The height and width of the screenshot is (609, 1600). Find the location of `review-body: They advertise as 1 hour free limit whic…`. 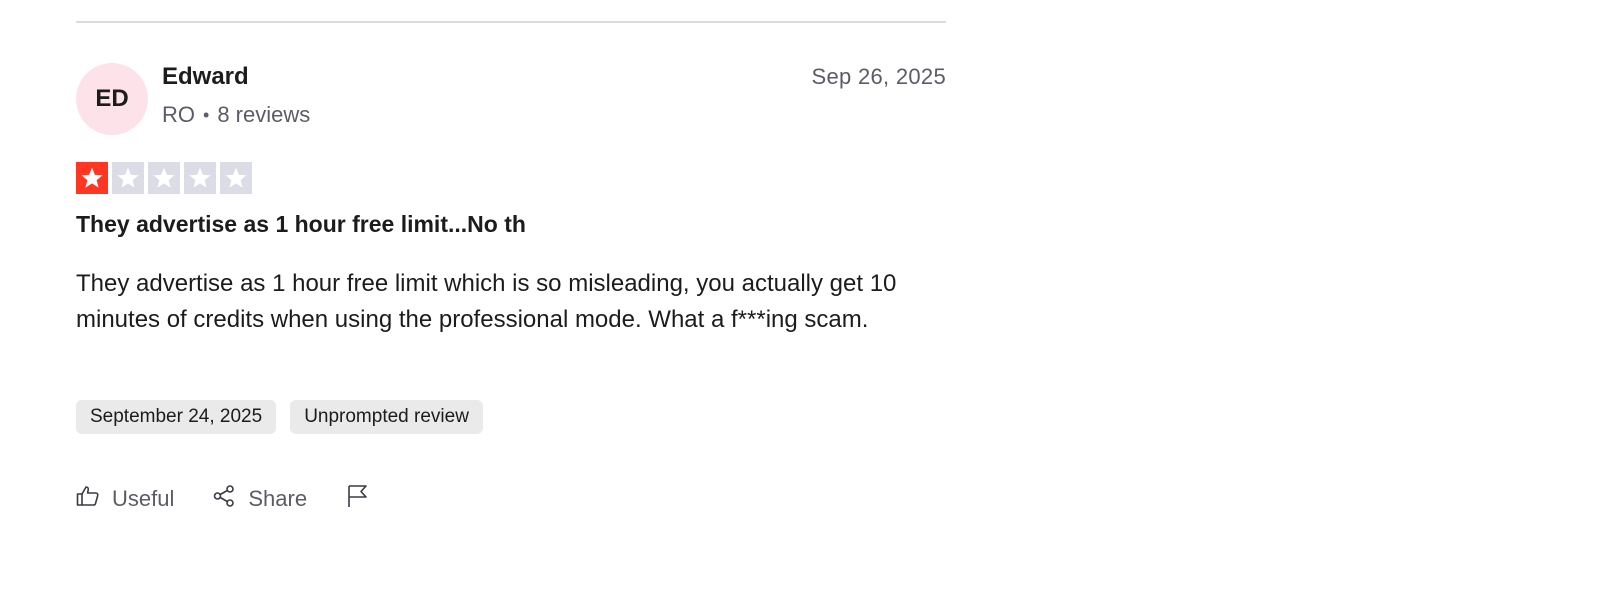

review-body: They advertise as 1 hour free limit whic… is located at coordinates (486, 301).